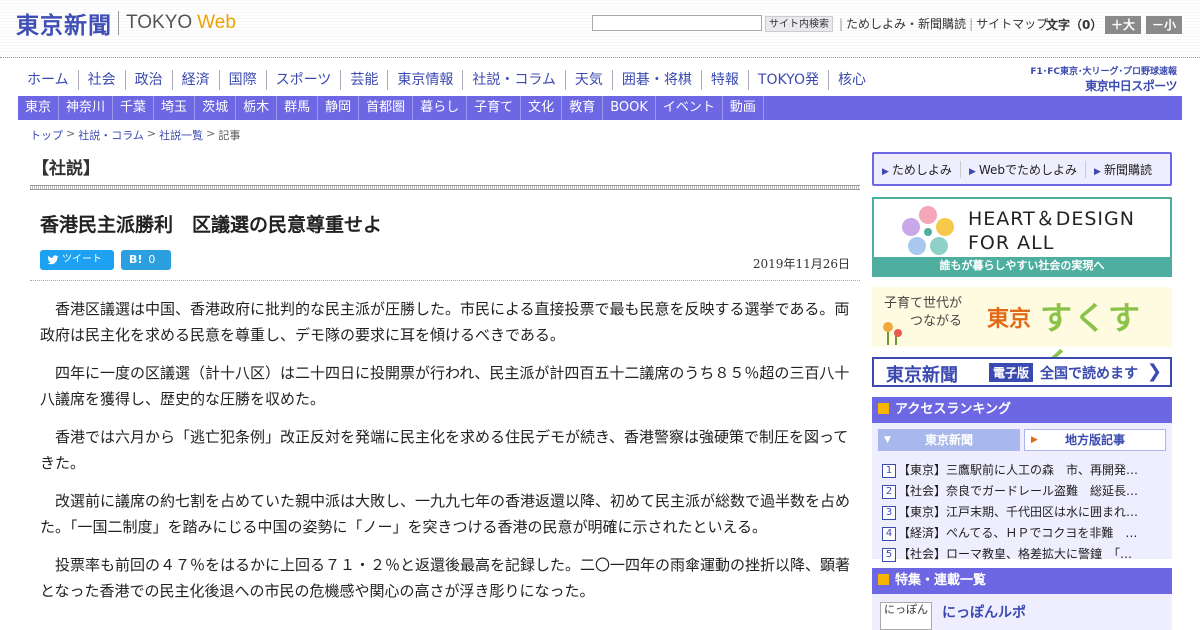 This screenshot has width=1200, height=630. I want to click on web-trial-link: ▶ Webでためしよみ, so click(1024, 169).